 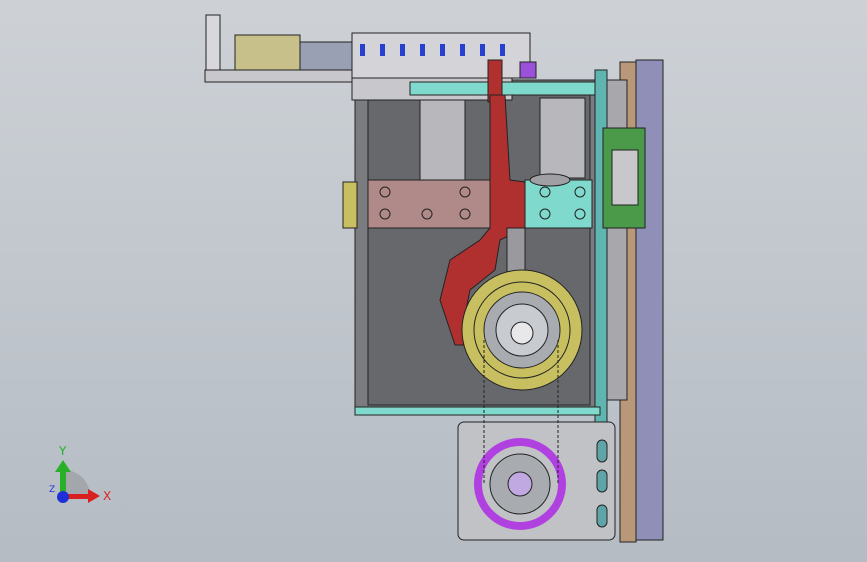 What do you see at coordinates (52, 490) in the screenshot?
I see `z-axis-label: Z` at bounding box center [52, 490].